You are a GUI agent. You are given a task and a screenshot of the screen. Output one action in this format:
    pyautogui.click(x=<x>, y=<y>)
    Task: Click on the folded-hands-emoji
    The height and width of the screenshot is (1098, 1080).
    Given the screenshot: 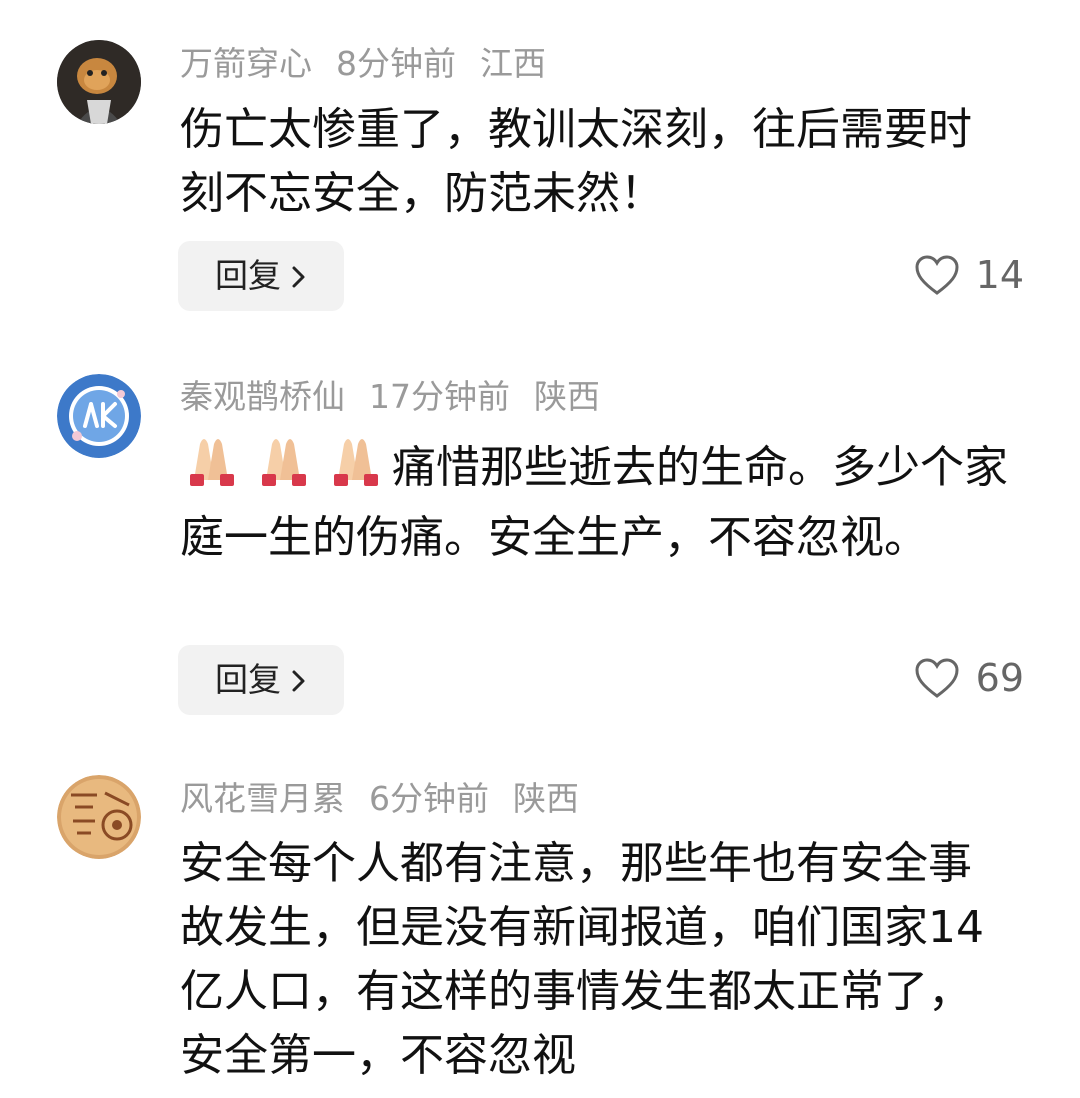 What is the action you would take?
    pyautogui.click(x=286, y=468)
    